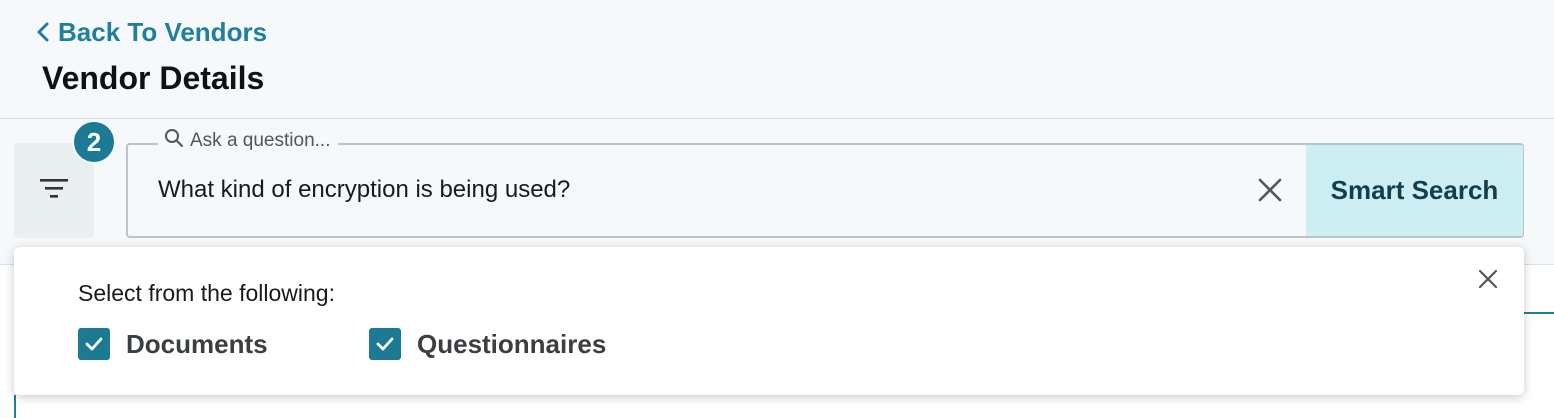  I want to click on back-to-vendors-link: Back To Vendors, so click(151, 32).